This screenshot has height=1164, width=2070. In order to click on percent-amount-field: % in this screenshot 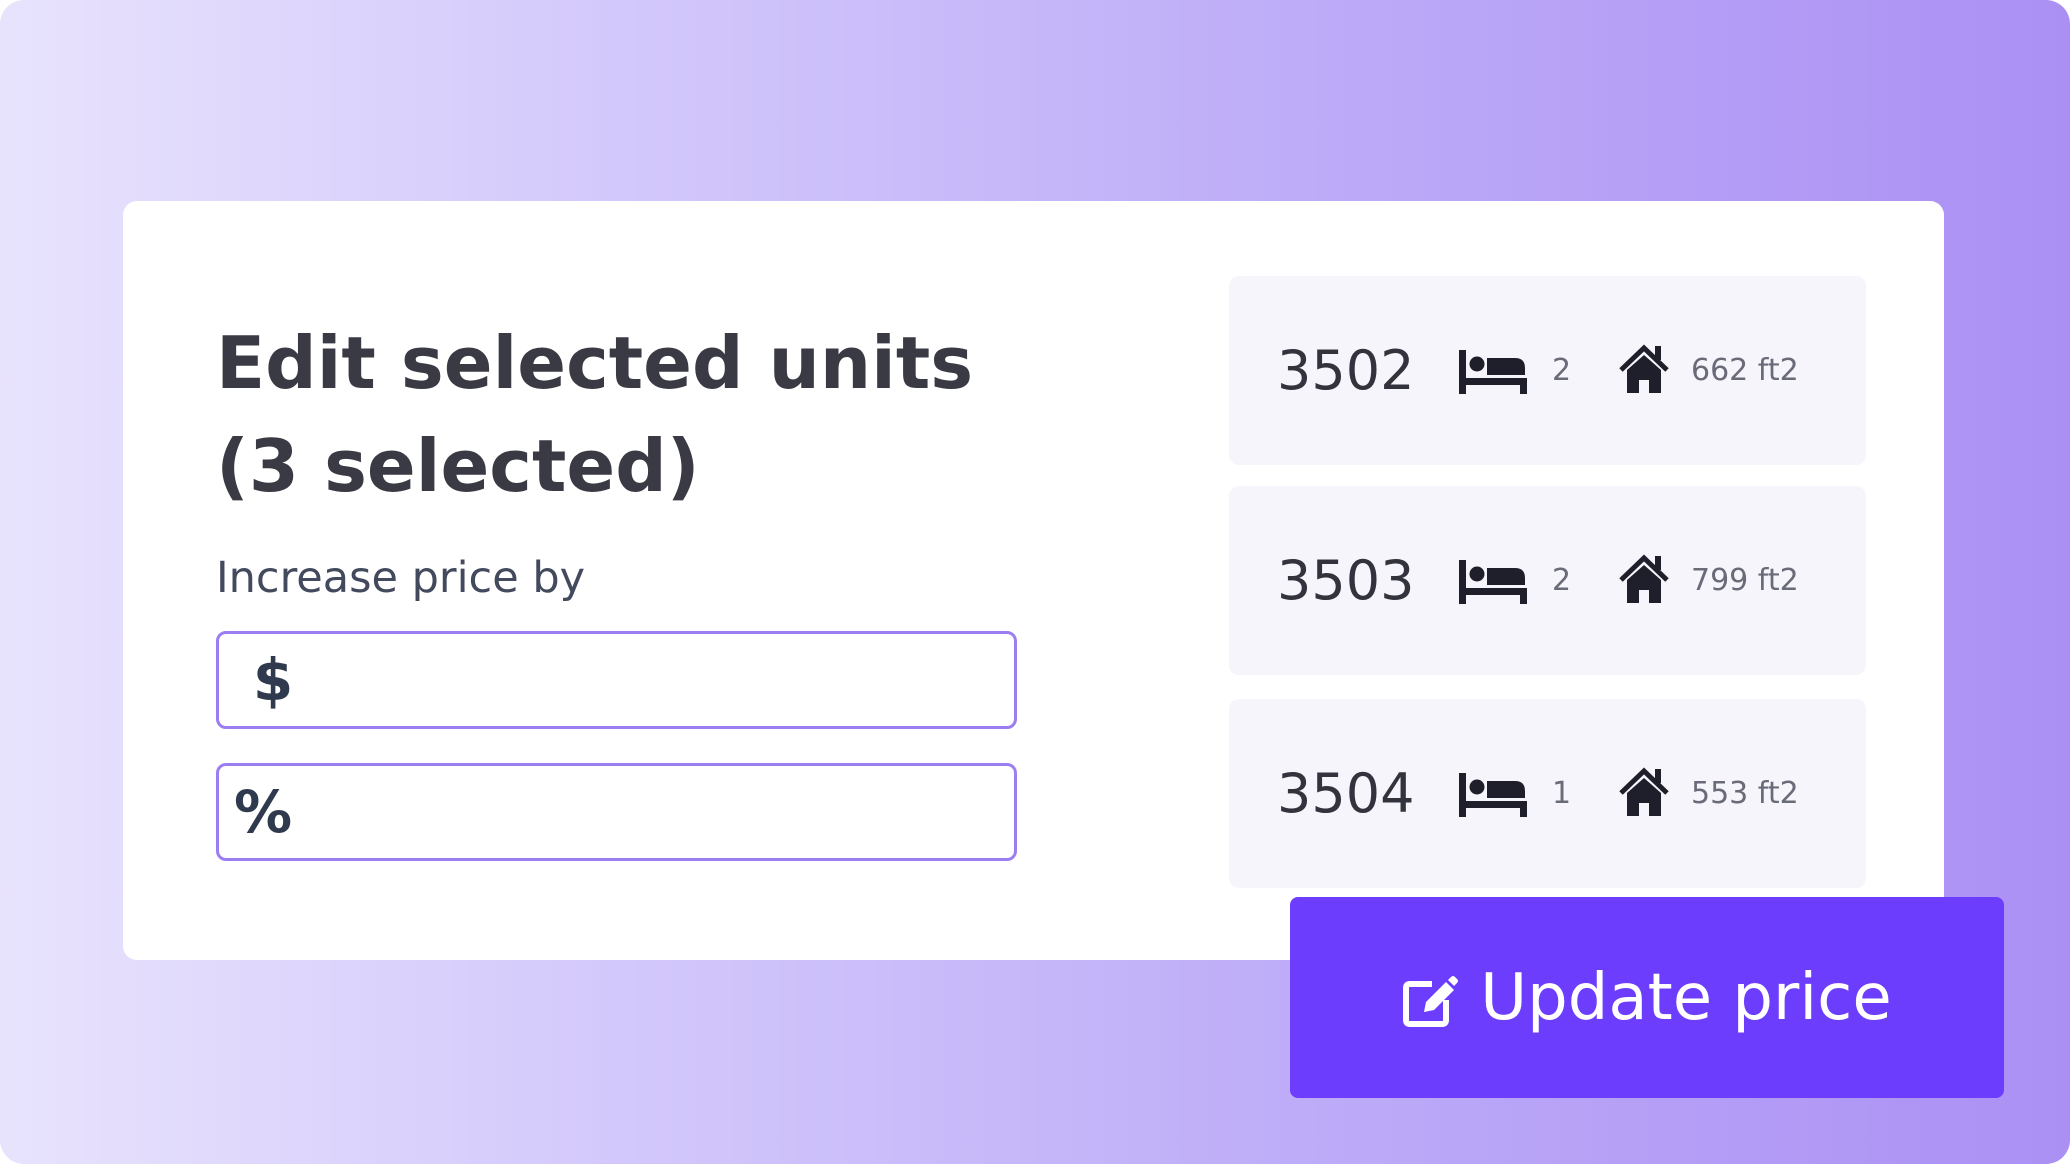, I will do `click(616, 812)`.